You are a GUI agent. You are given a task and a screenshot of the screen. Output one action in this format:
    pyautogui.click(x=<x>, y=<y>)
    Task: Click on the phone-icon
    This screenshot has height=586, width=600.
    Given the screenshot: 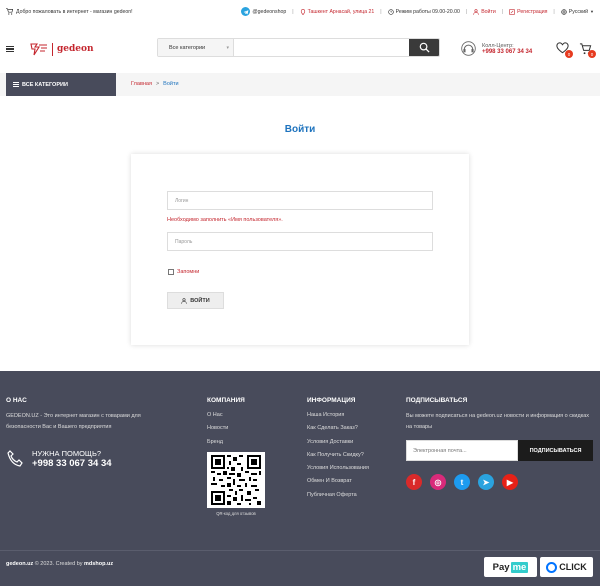 What is the action you would take?
    pyautogui.click(x=15, y=458)
    